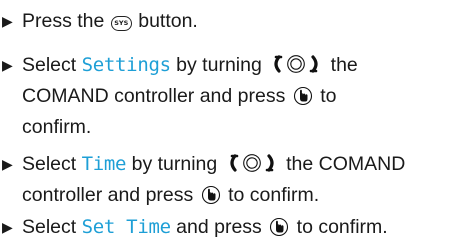  I want to click on step-3-line2-end: to confirm., so click(274, 195).